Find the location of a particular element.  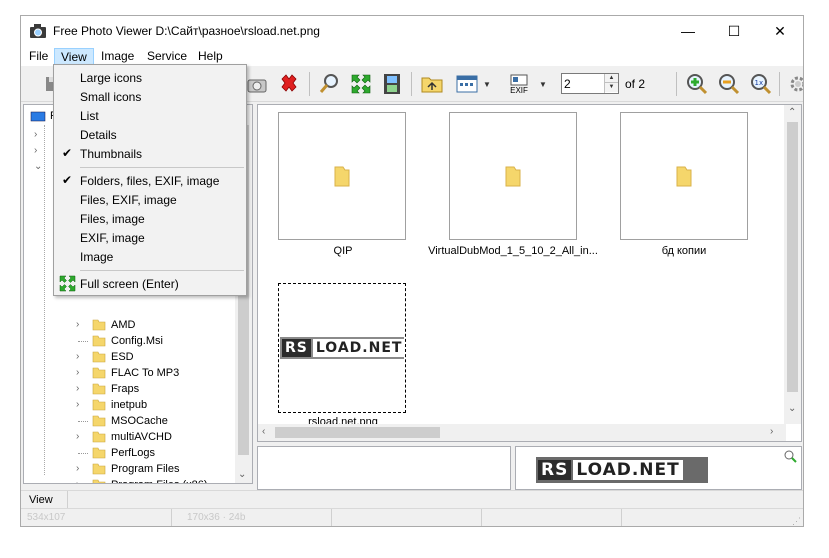

view-mode-dropdown: ▼ is located at coordinates (487, 85).